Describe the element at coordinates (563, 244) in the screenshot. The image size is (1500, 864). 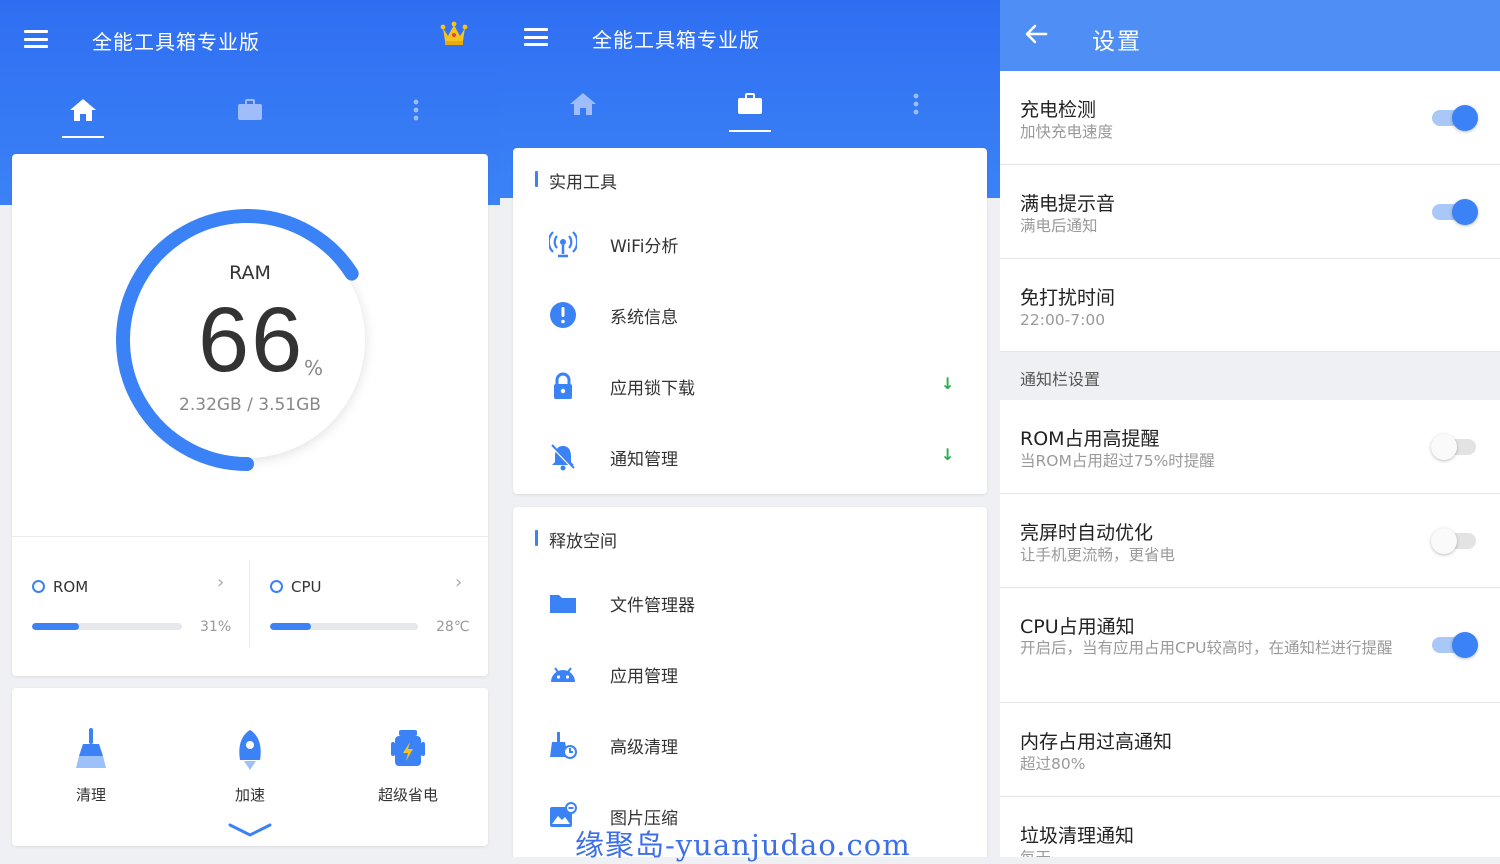
I see `wifi-antenna-icon` at that location.